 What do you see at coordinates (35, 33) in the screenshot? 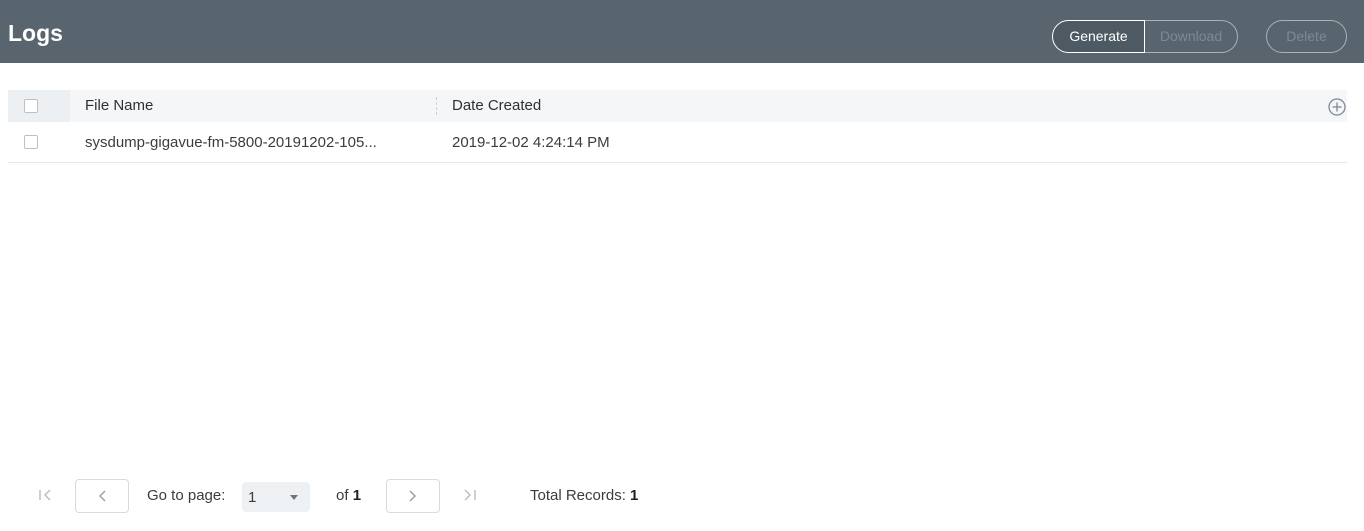
I see `page-title: Logs` at bounding box center [35, 33].